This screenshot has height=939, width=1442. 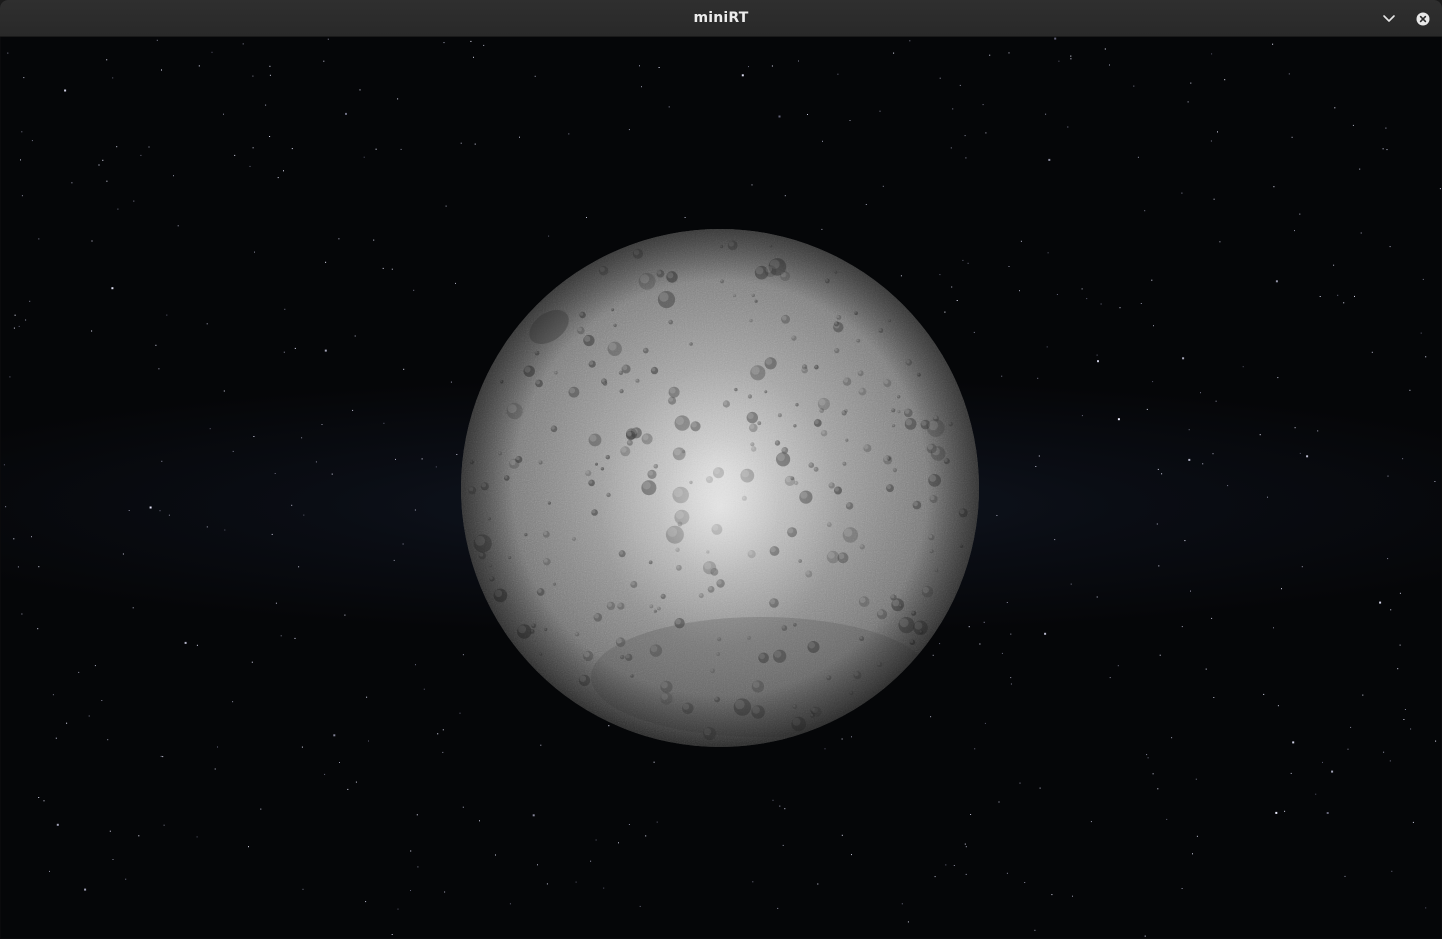 What do you see at coordinates (1423, 19) in the screenshot?
I see `close-button` at bounding box center [1423, 19].